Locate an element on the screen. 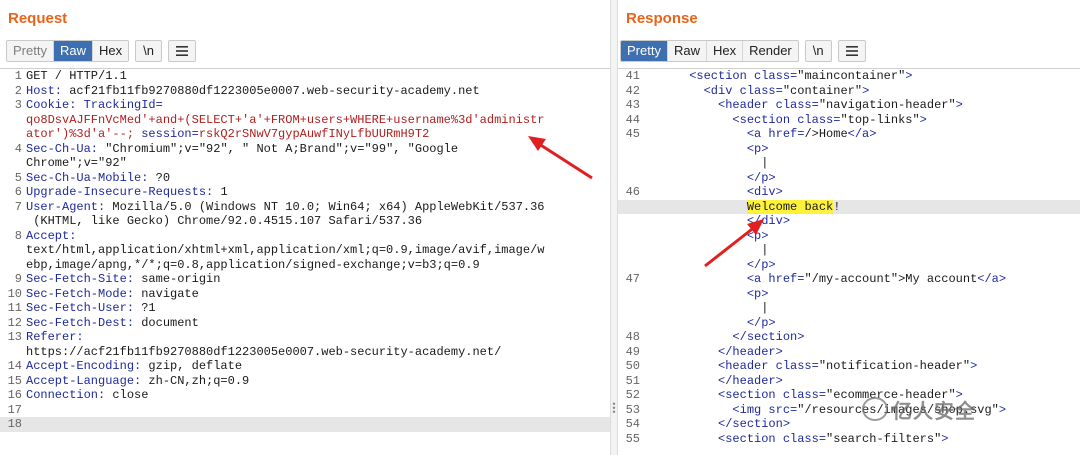  request-line: 10 Sec-Fetch-Mode: navigate is located at coordinates (305, 294).